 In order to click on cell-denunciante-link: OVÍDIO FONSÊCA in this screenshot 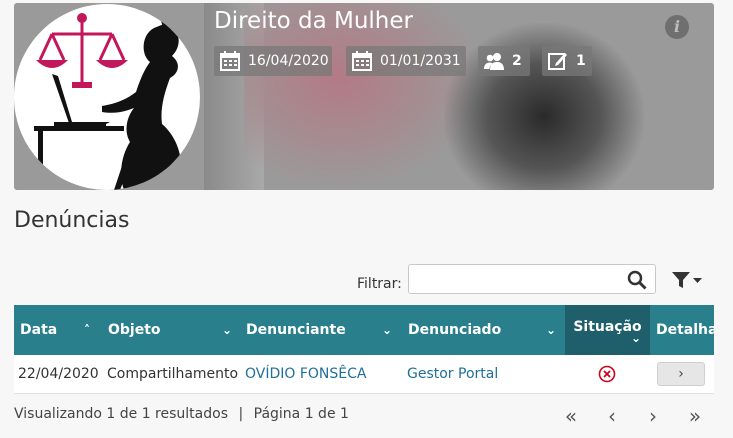, I will do `click(306, 374)`.